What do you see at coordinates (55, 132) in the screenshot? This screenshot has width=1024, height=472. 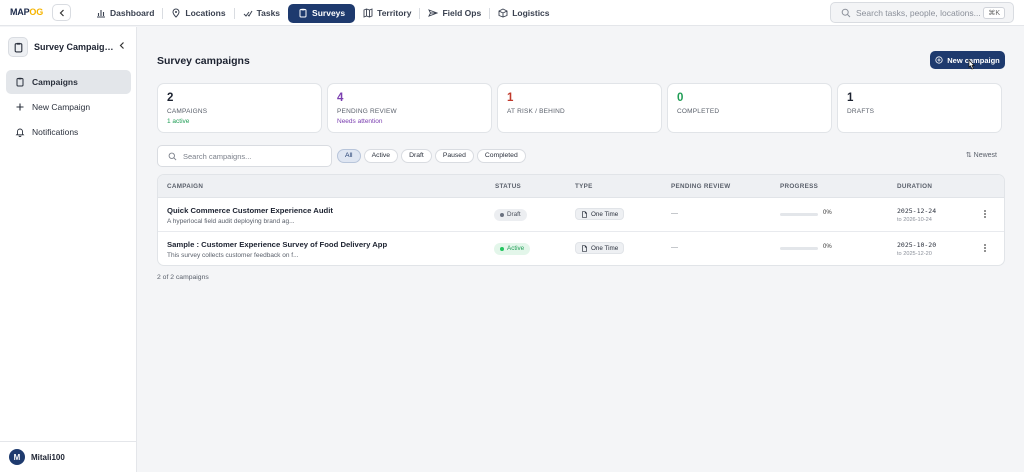 I see `sidebar-item-label: Notifications` at bounding box center [55, 132].